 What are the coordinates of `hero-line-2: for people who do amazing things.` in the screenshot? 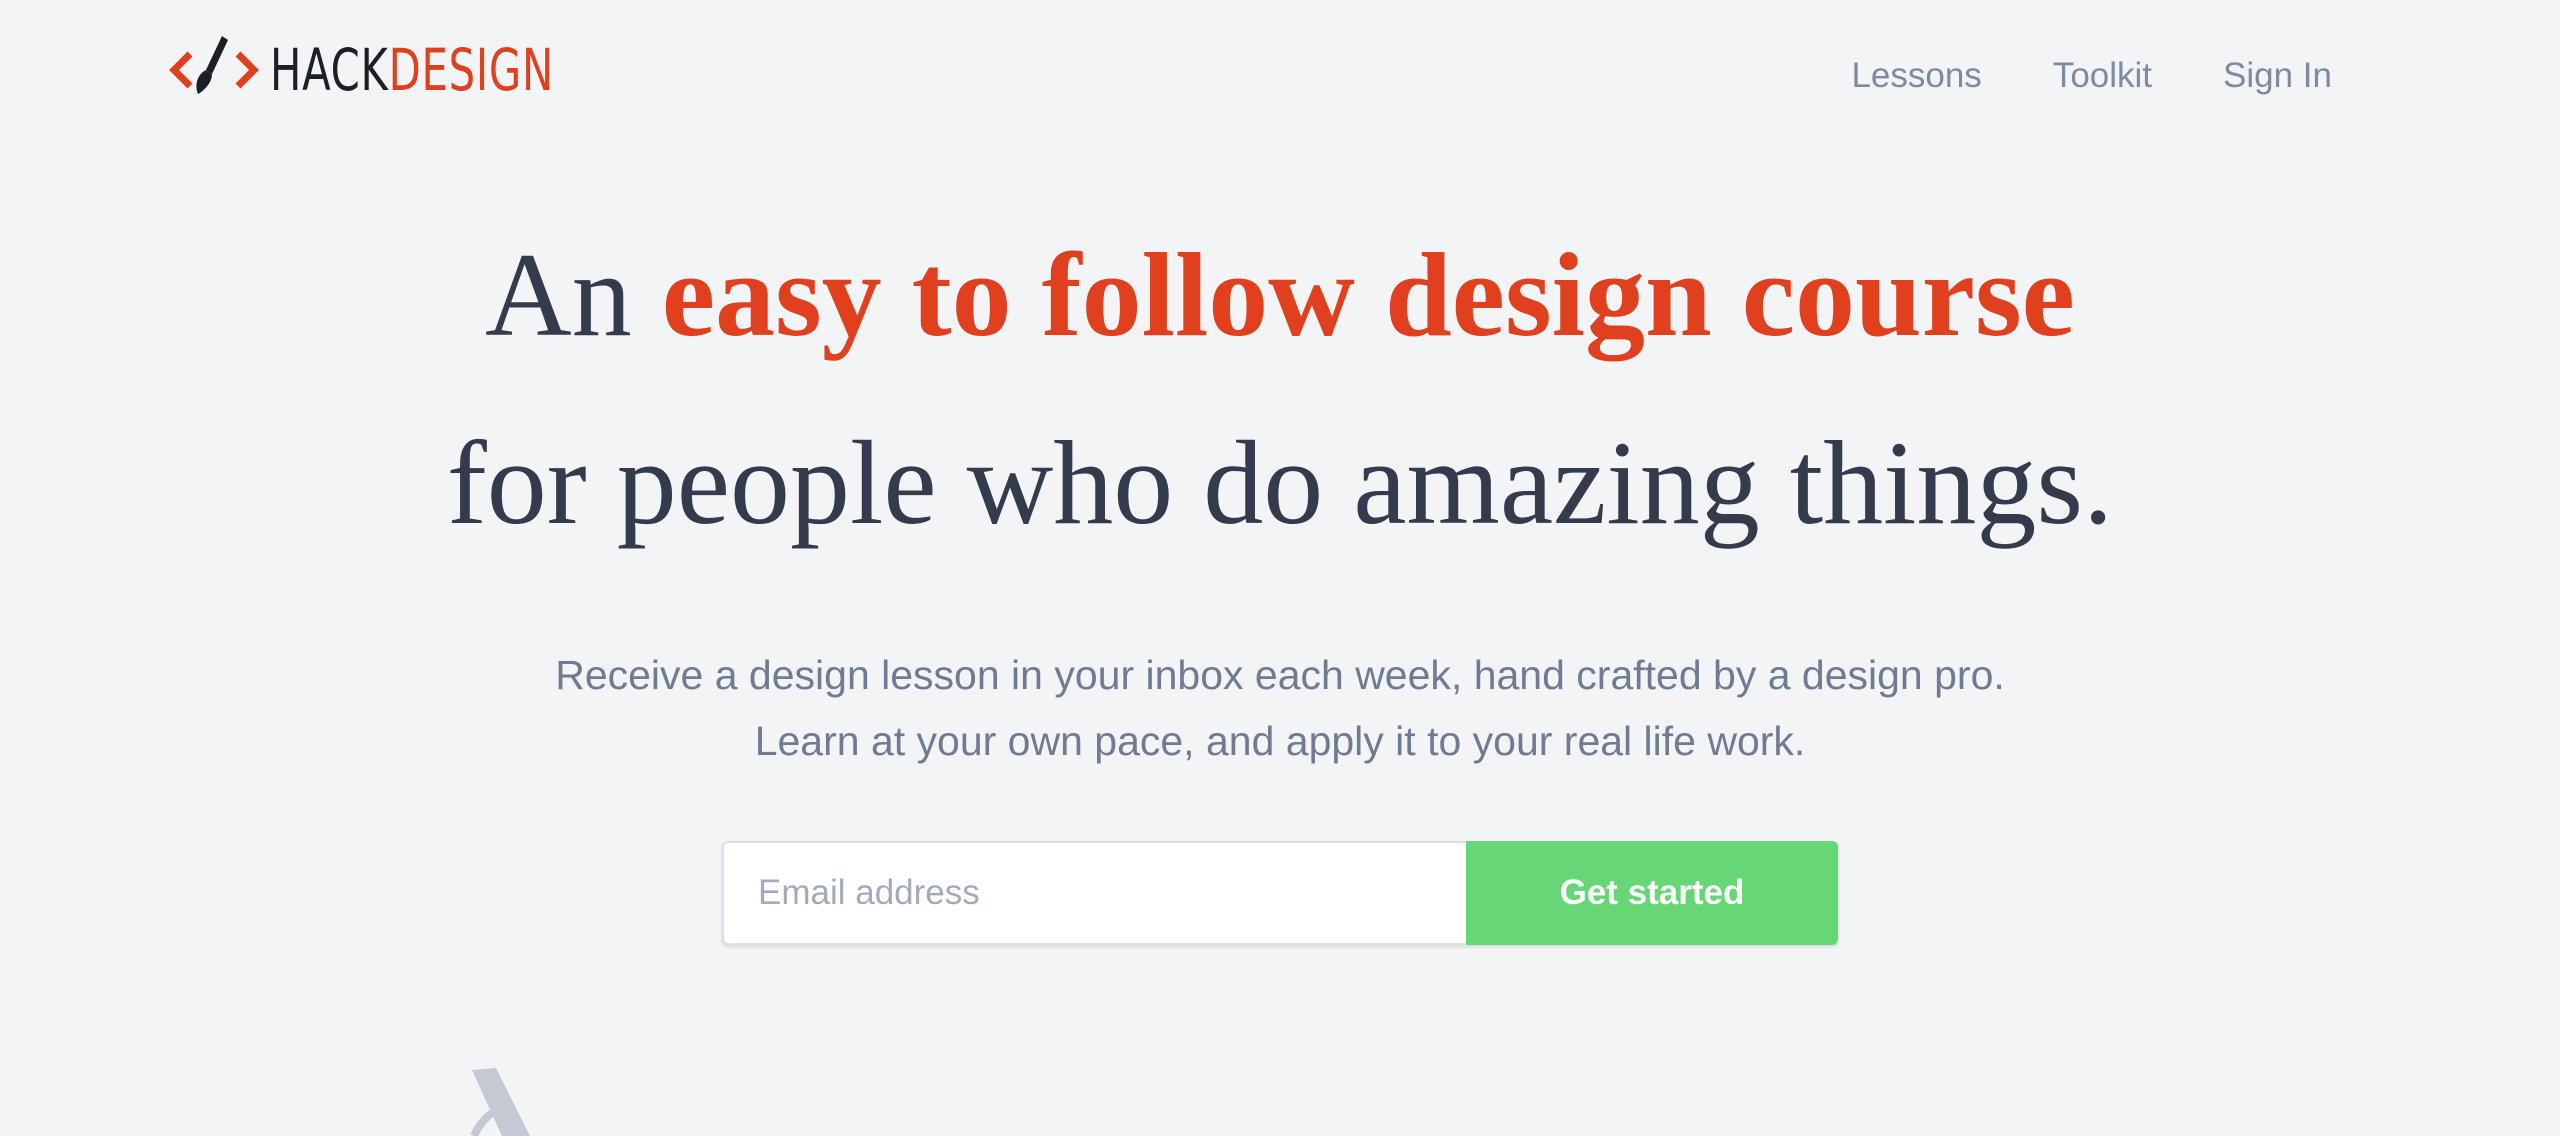 It's located at (1280, 482).